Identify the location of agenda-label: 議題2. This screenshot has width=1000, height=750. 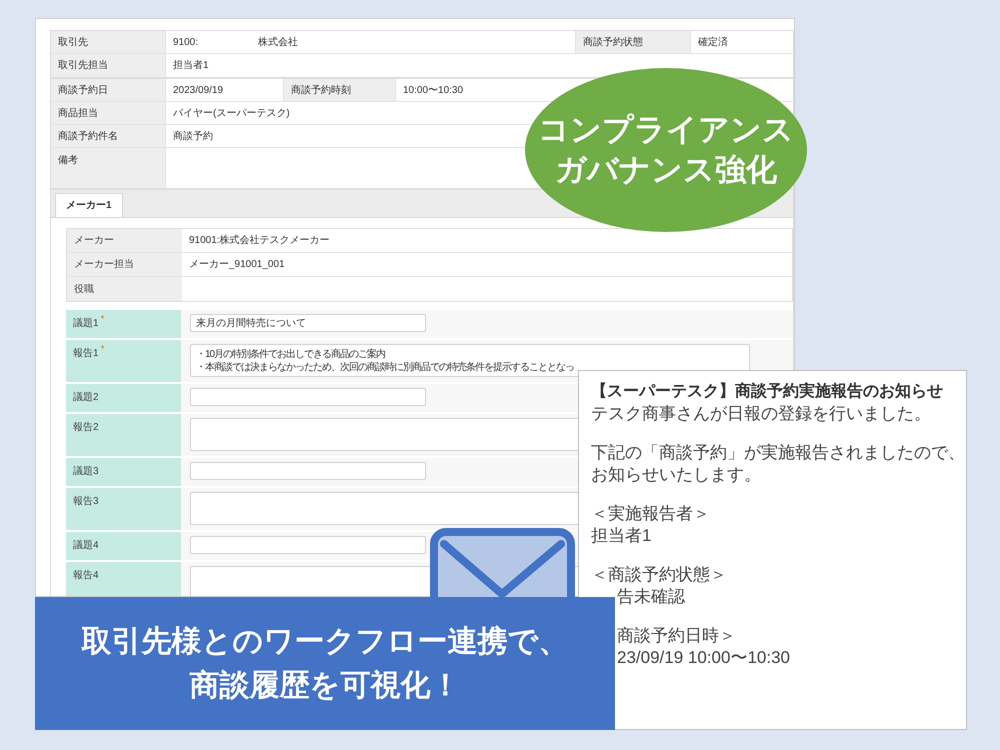
(86, 397).